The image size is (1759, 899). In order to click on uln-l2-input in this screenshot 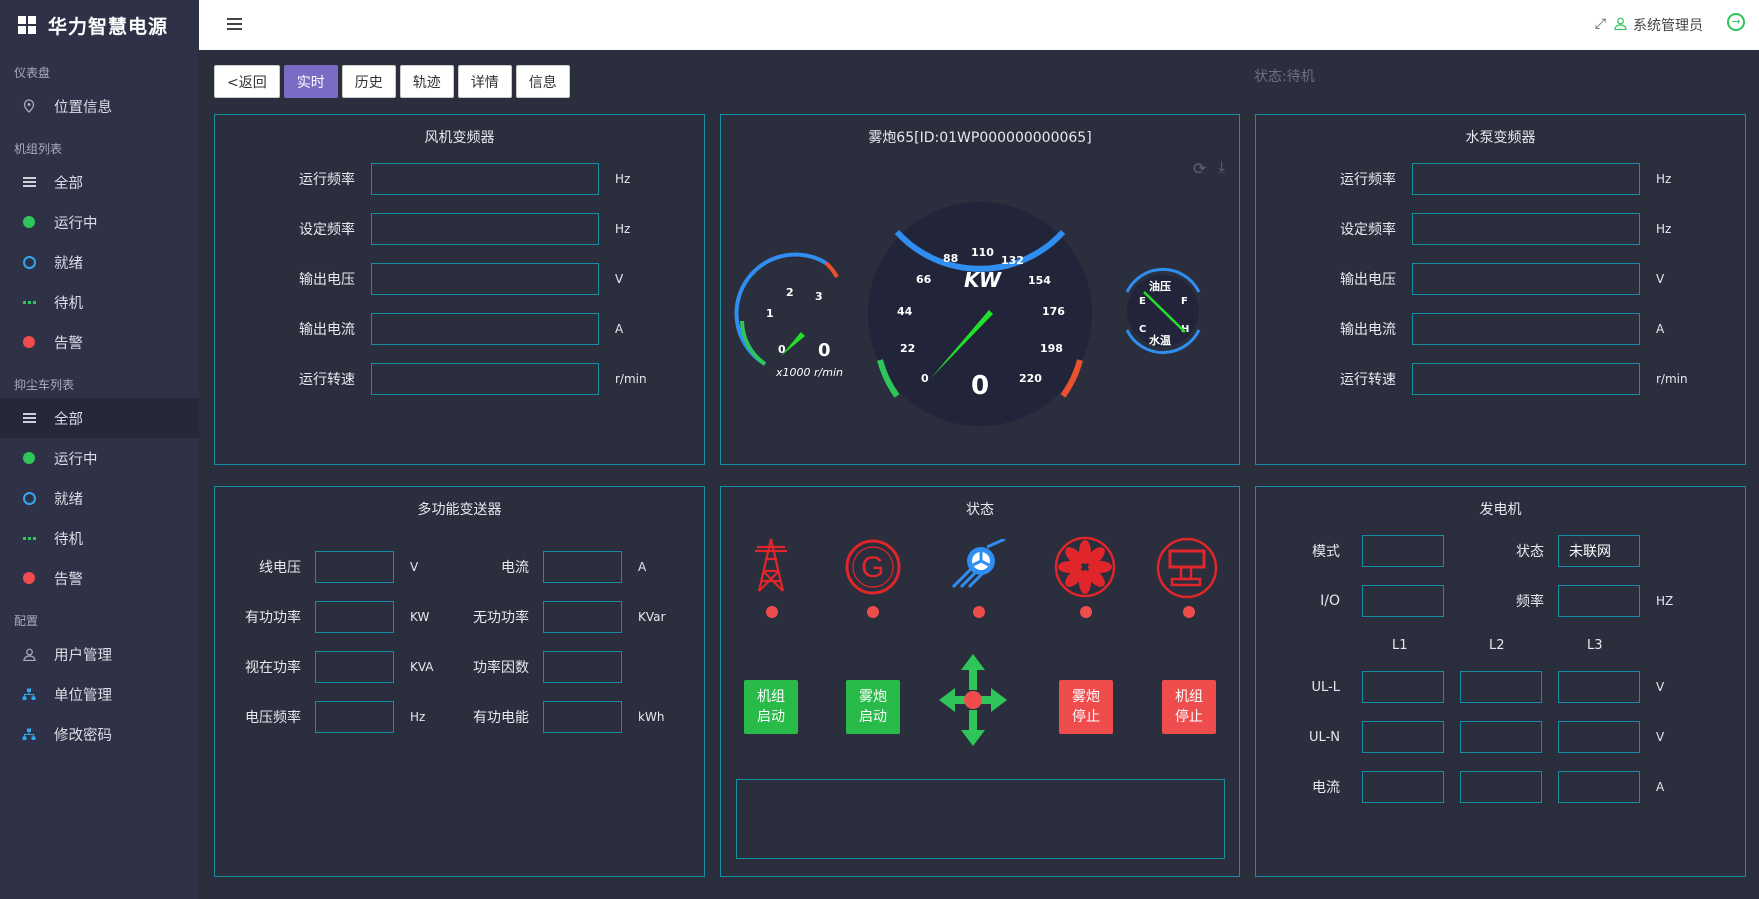, I will do `click(1501, 737)`.